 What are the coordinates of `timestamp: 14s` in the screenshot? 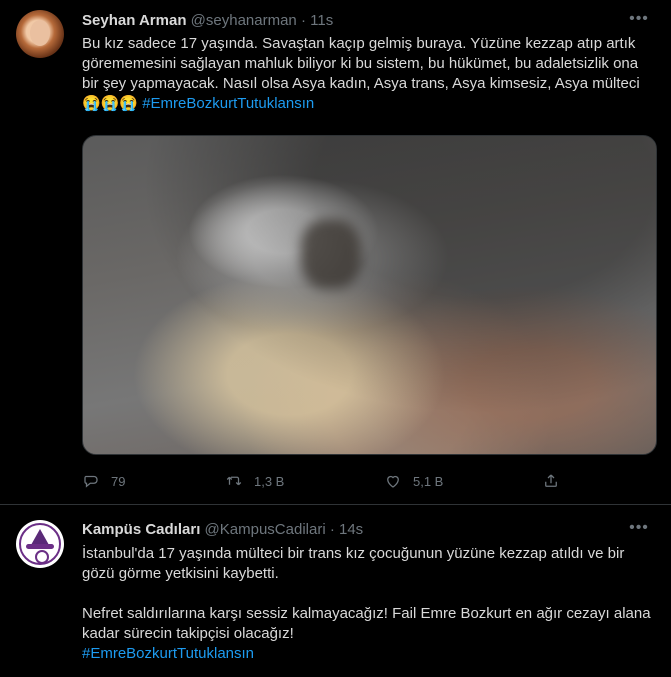 It's located at (351, 529).